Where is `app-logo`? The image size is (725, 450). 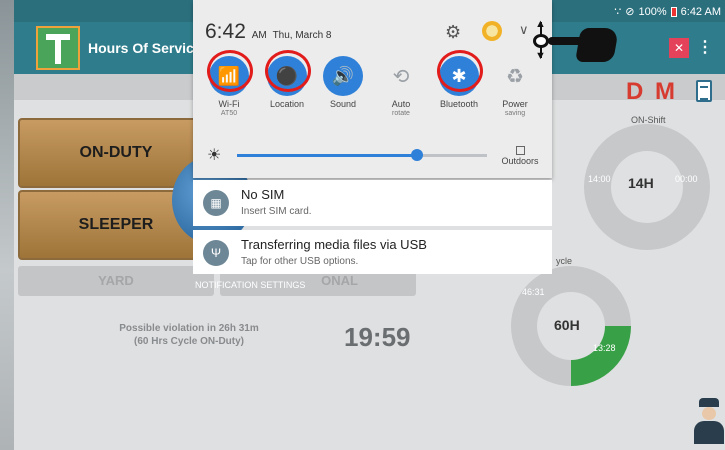 app-logo is located at coordinates (58, 48).